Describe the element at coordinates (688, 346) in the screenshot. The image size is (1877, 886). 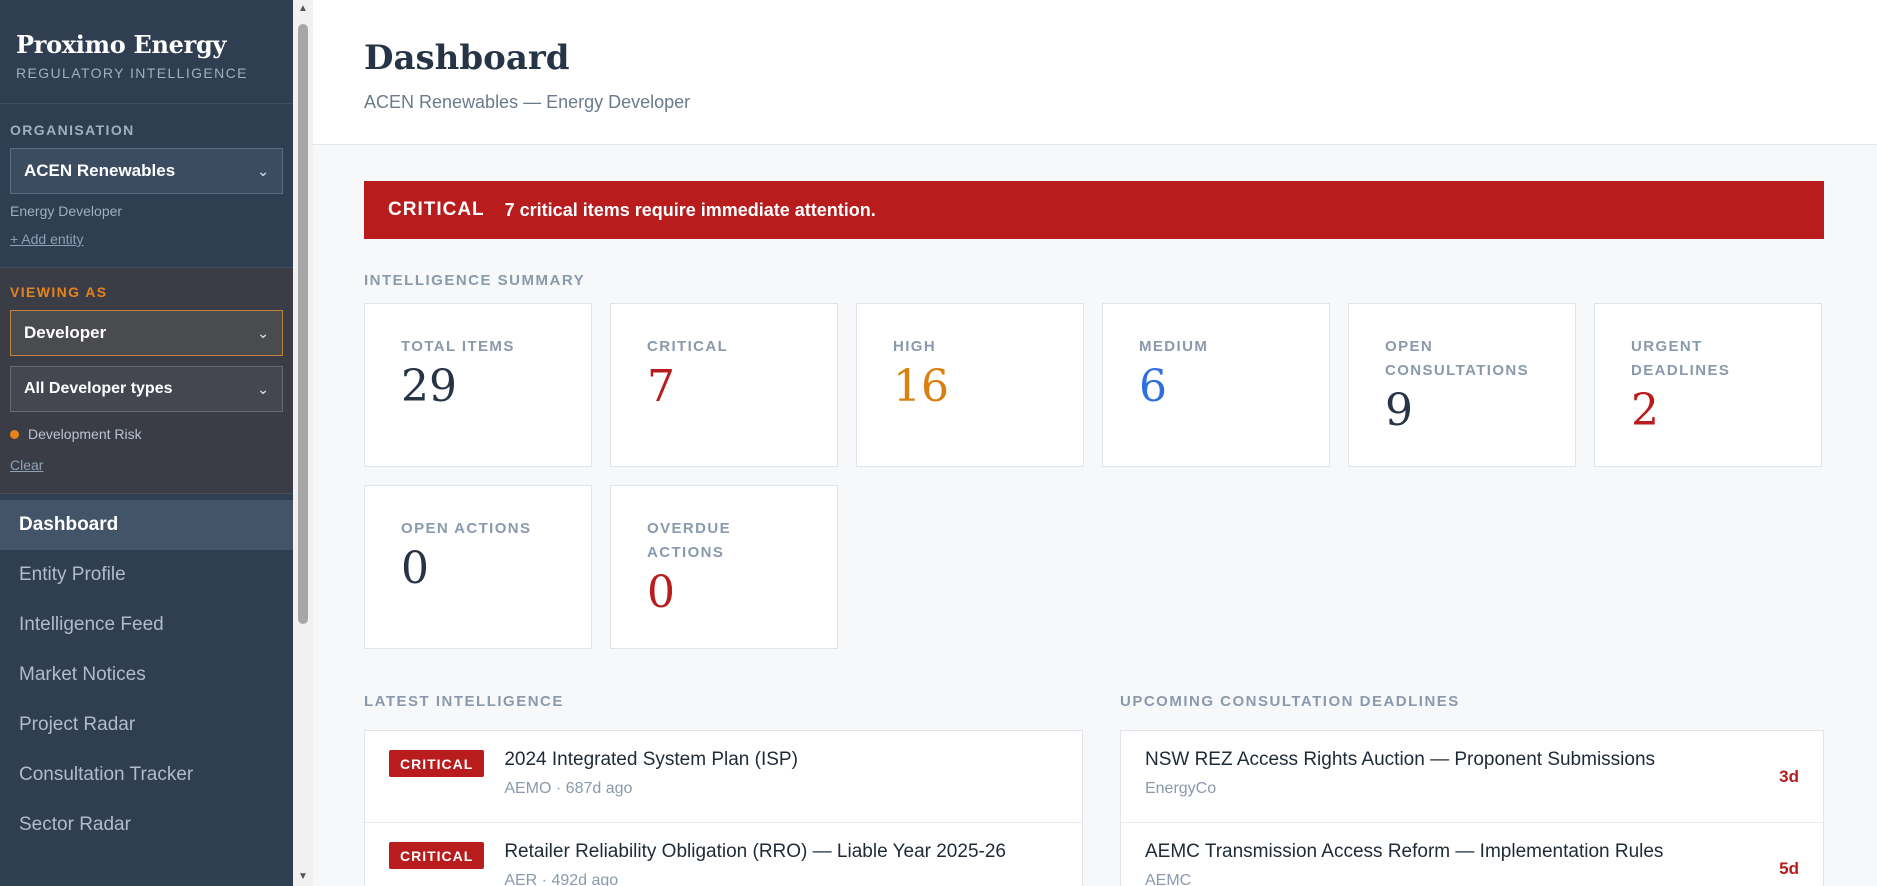
I see `card-label: CRITICAL` at that location.